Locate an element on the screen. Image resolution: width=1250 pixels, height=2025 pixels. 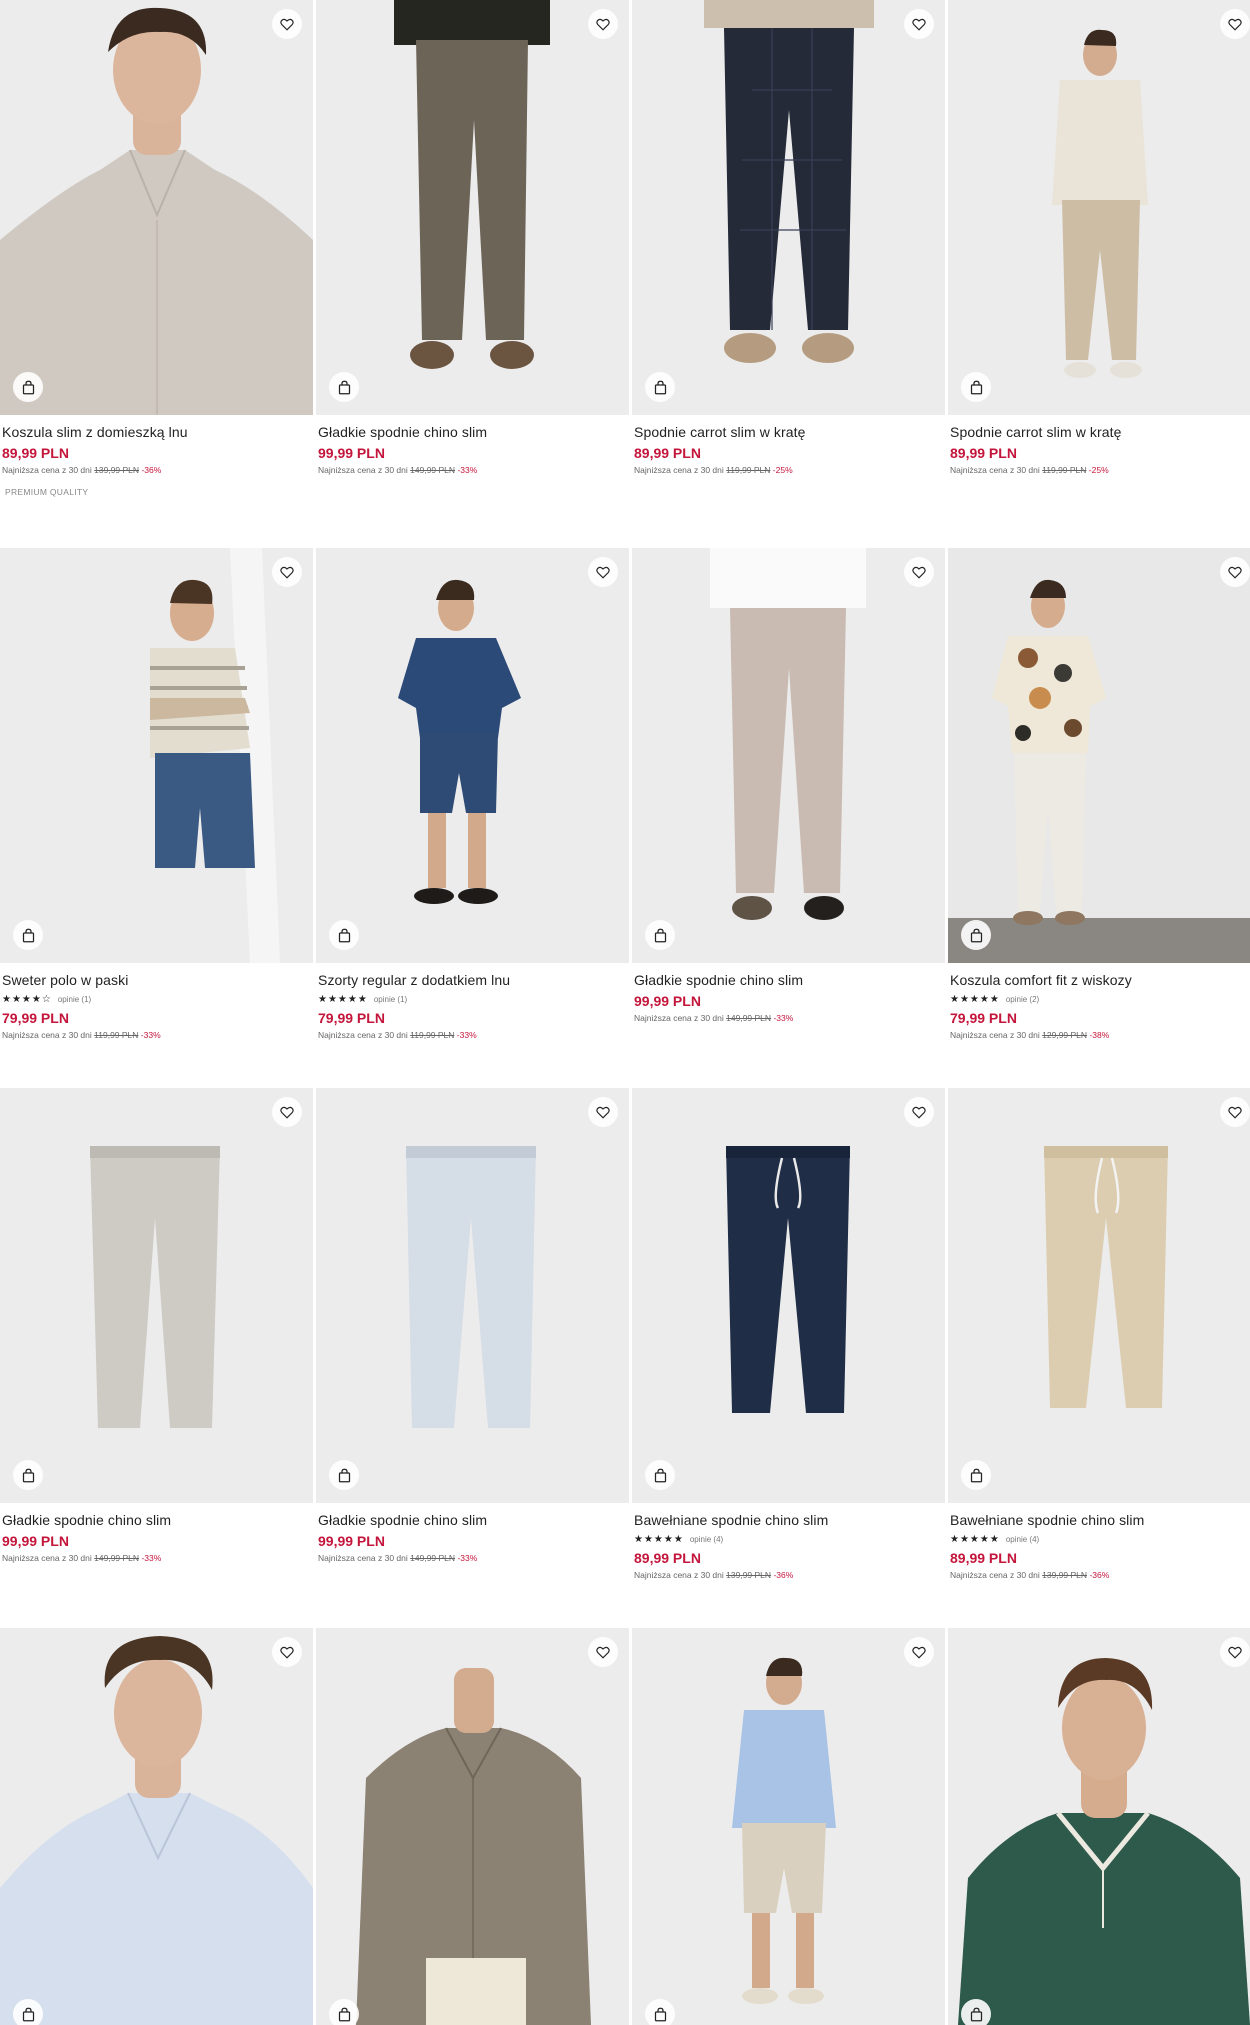
product-name: Sweter polo w paski is located at coordinates (156, 980).